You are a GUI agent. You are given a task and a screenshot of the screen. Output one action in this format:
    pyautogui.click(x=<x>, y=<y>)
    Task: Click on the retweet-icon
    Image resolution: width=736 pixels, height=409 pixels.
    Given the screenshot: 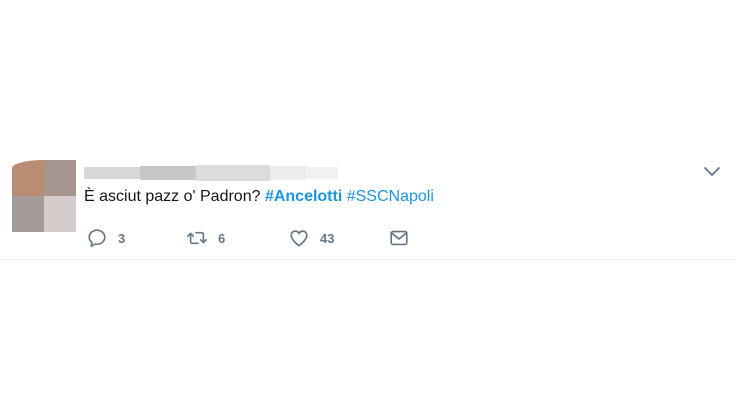 What is the action you would take?
    pyautogui.click(x=197, y=238)
    